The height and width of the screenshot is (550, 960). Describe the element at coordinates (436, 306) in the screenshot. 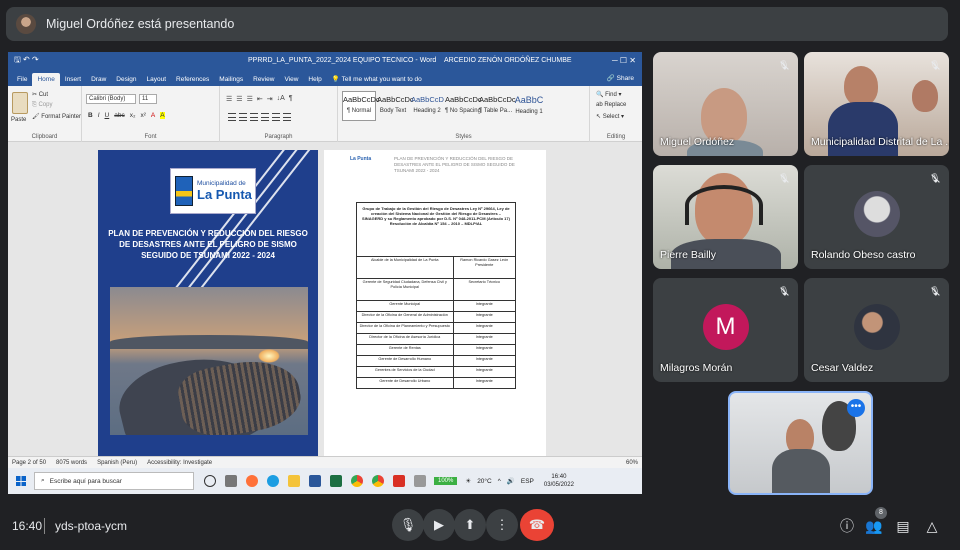

I see `table-row: Gerente Municipal Integrante` at that location.